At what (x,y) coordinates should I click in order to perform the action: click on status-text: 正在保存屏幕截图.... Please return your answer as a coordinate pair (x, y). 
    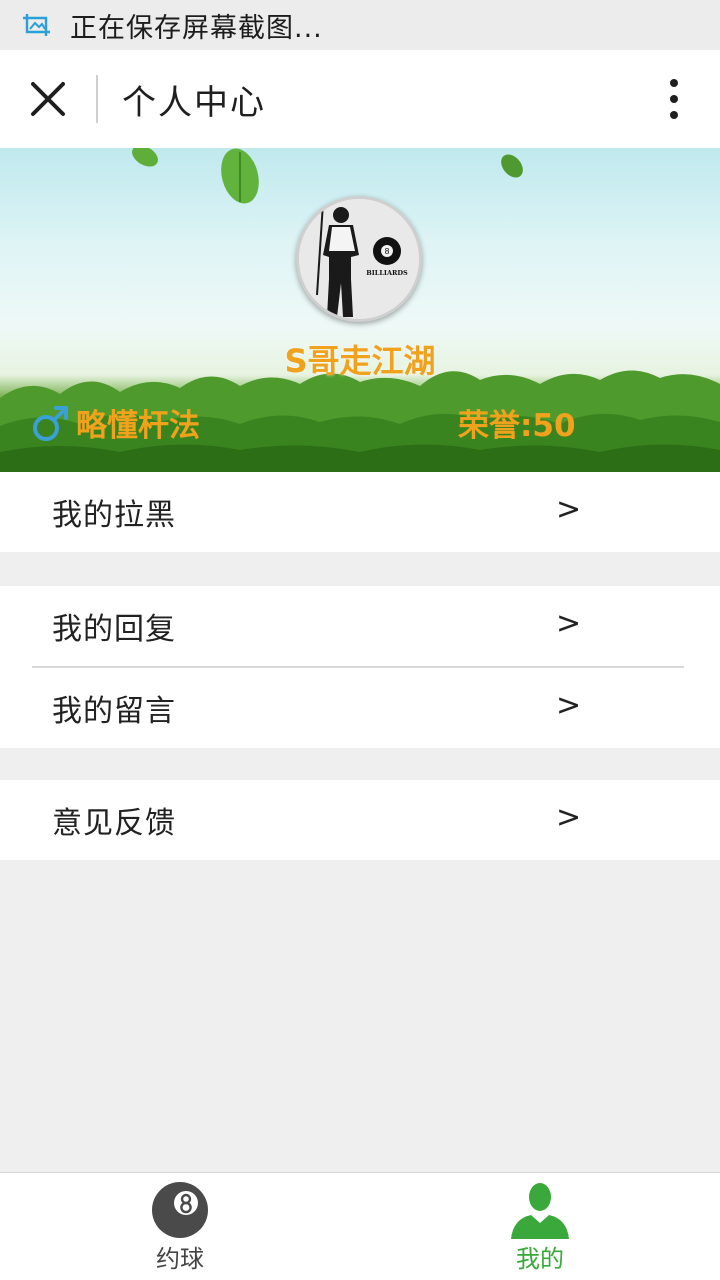
    Looking at the image, I should click on (196, 28).